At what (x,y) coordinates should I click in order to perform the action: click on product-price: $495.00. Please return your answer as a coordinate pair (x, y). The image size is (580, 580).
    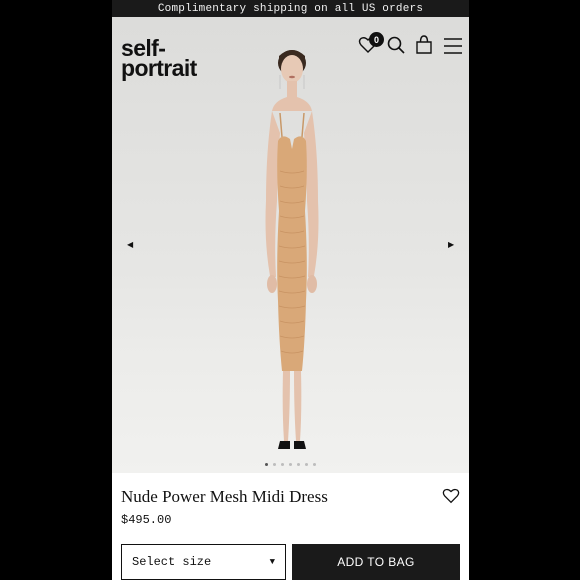
    Looking at the image, I should click on (146, 520).